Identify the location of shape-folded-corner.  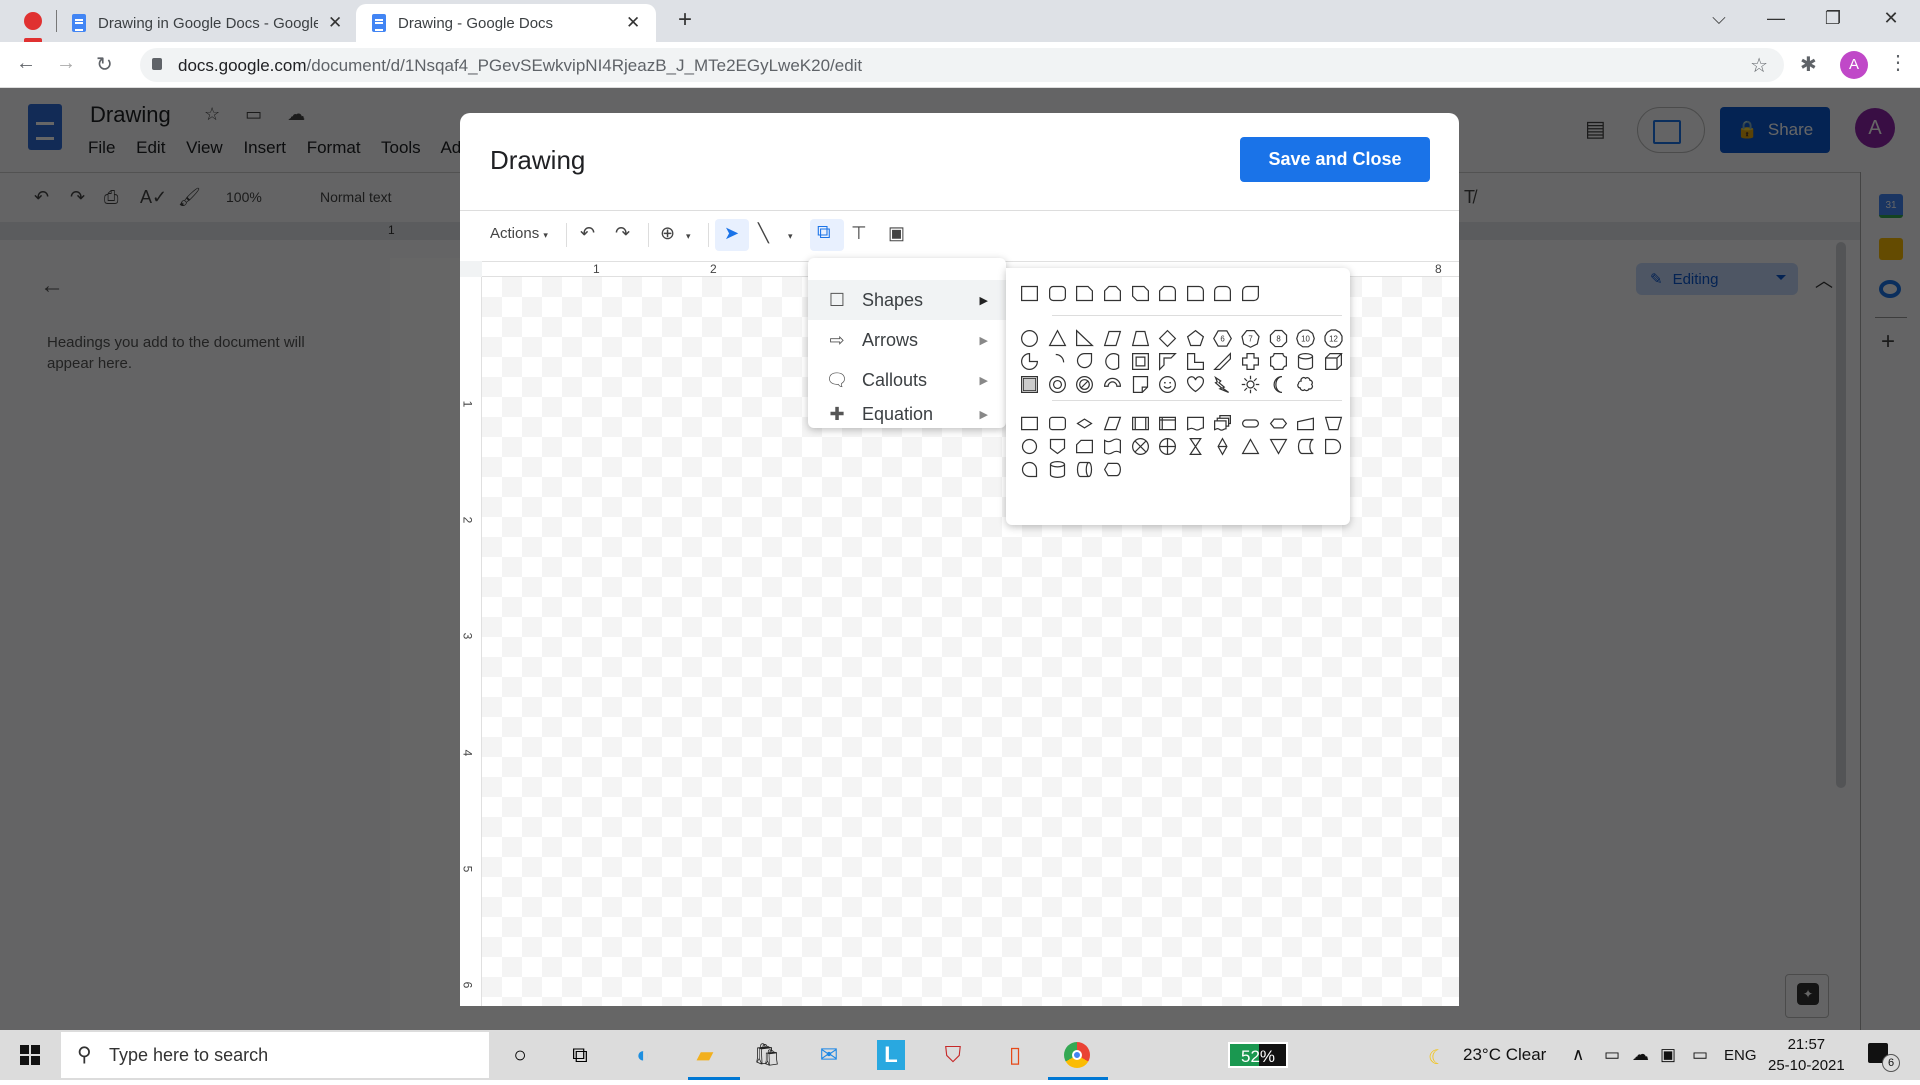
(1140, 384).